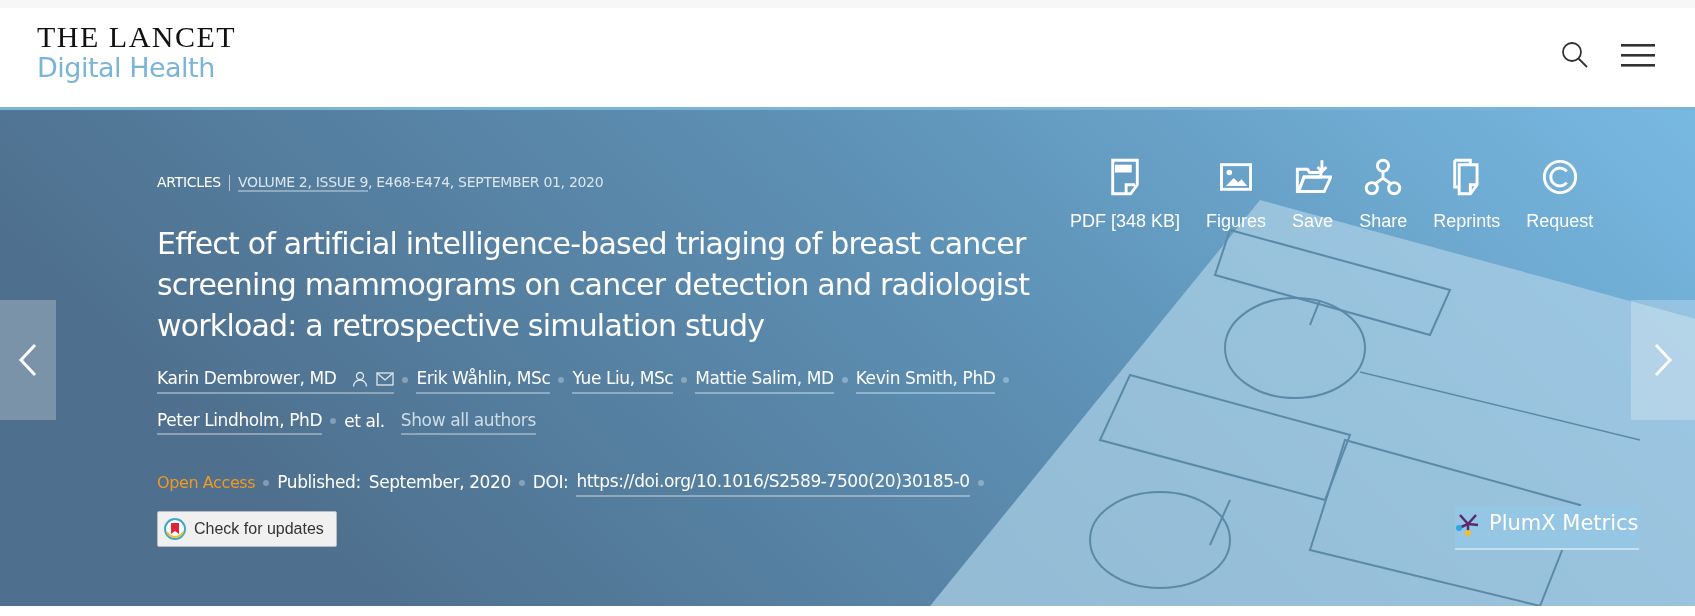 The height and width of the screenshot is (616, 1695). What do you see at coordinates (1575, 54) in the screenshot?
I see `search-icon` at bounding box center [1575, 54].